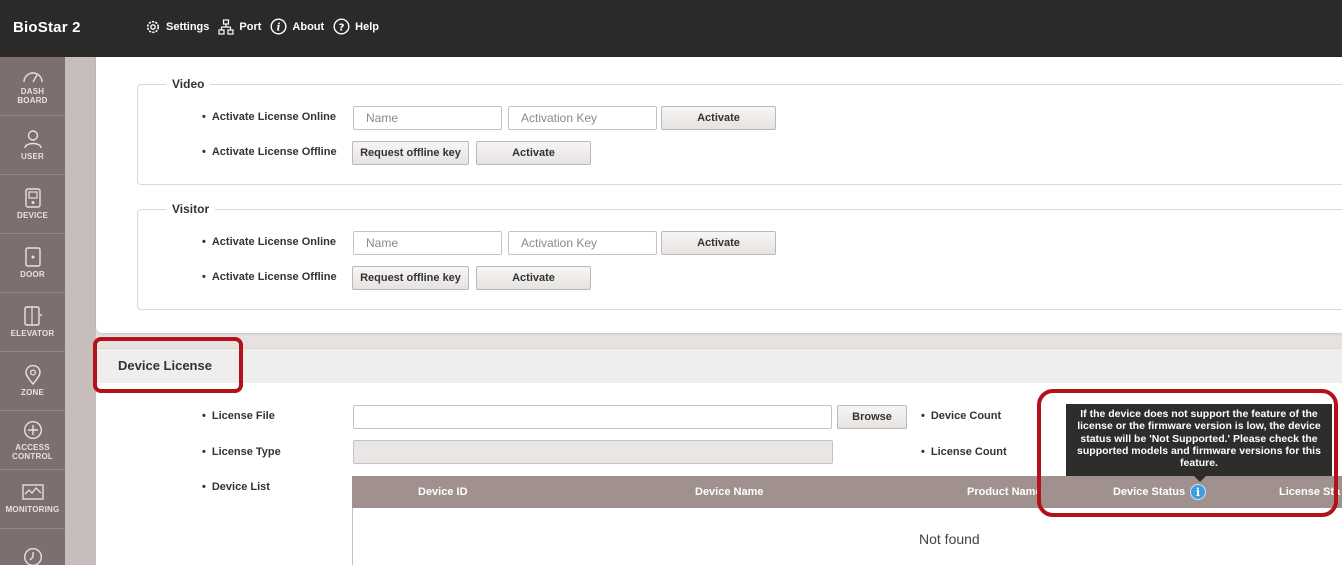 The height and width of the screenshot is (565, 1342). Describe the element at coordinates (32, 156) in the screenshot. I see `sidebar-label: USER` at that location.